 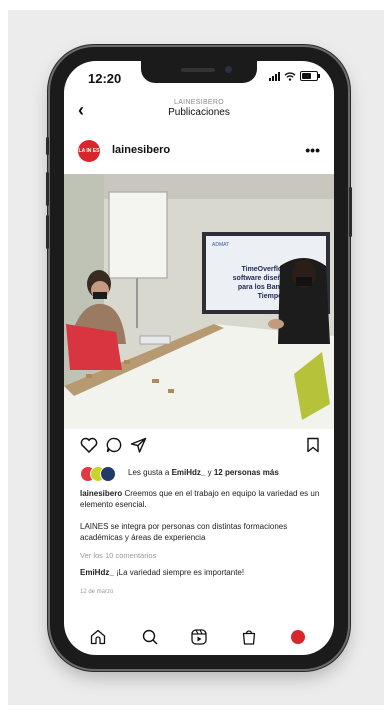 What do you see at coordinates (98, 637) in the screenshot?
I see `home-icon` at bounding box center [98, 637].